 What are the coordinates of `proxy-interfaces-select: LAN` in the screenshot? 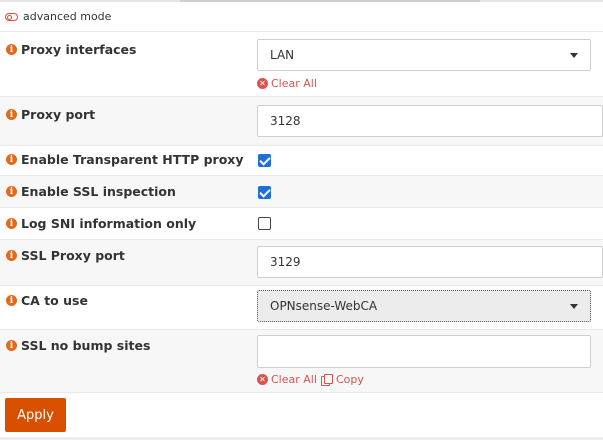 It's located at (424, 55).